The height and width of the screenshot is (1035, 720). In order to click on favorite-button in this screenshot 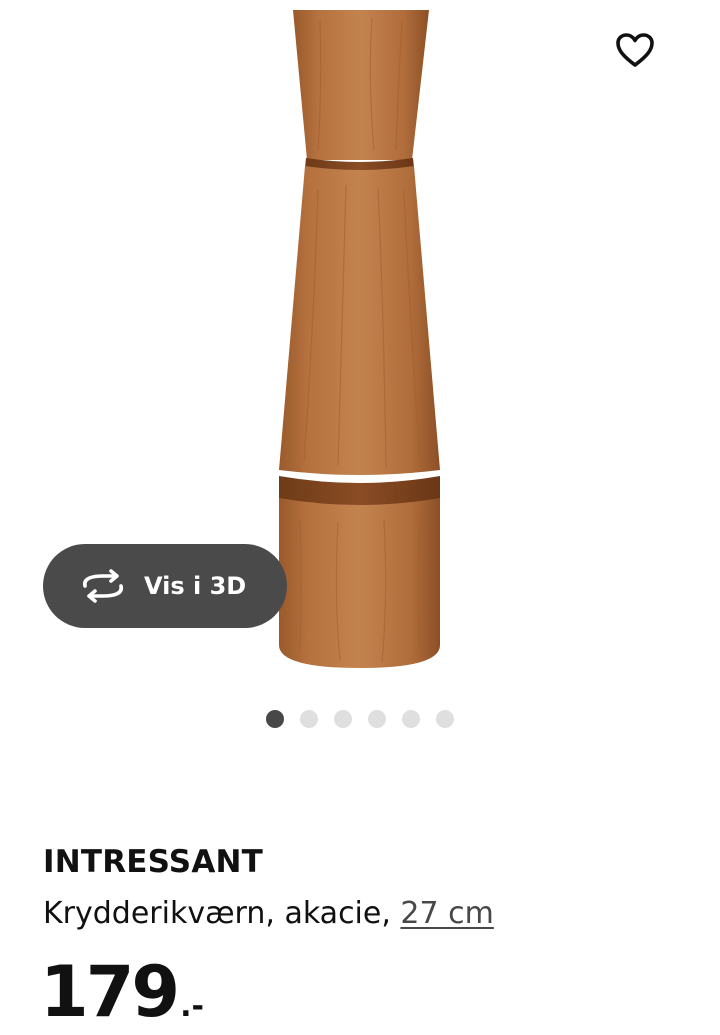, I will do `click(635, 50)`.